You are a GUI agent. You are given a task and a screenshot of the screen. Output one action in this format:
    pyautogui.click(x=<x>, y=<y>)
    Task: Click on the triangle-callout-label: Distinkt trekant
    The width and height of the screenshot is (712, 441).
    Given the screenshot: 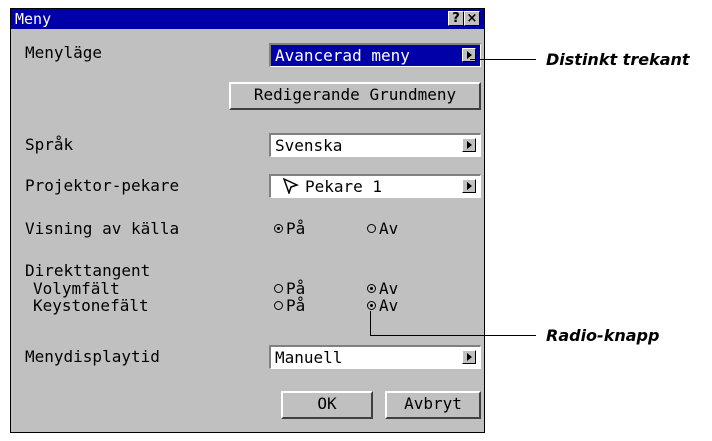 What is the action you would take?
    pyautogui.click(x=618, y=59)
    